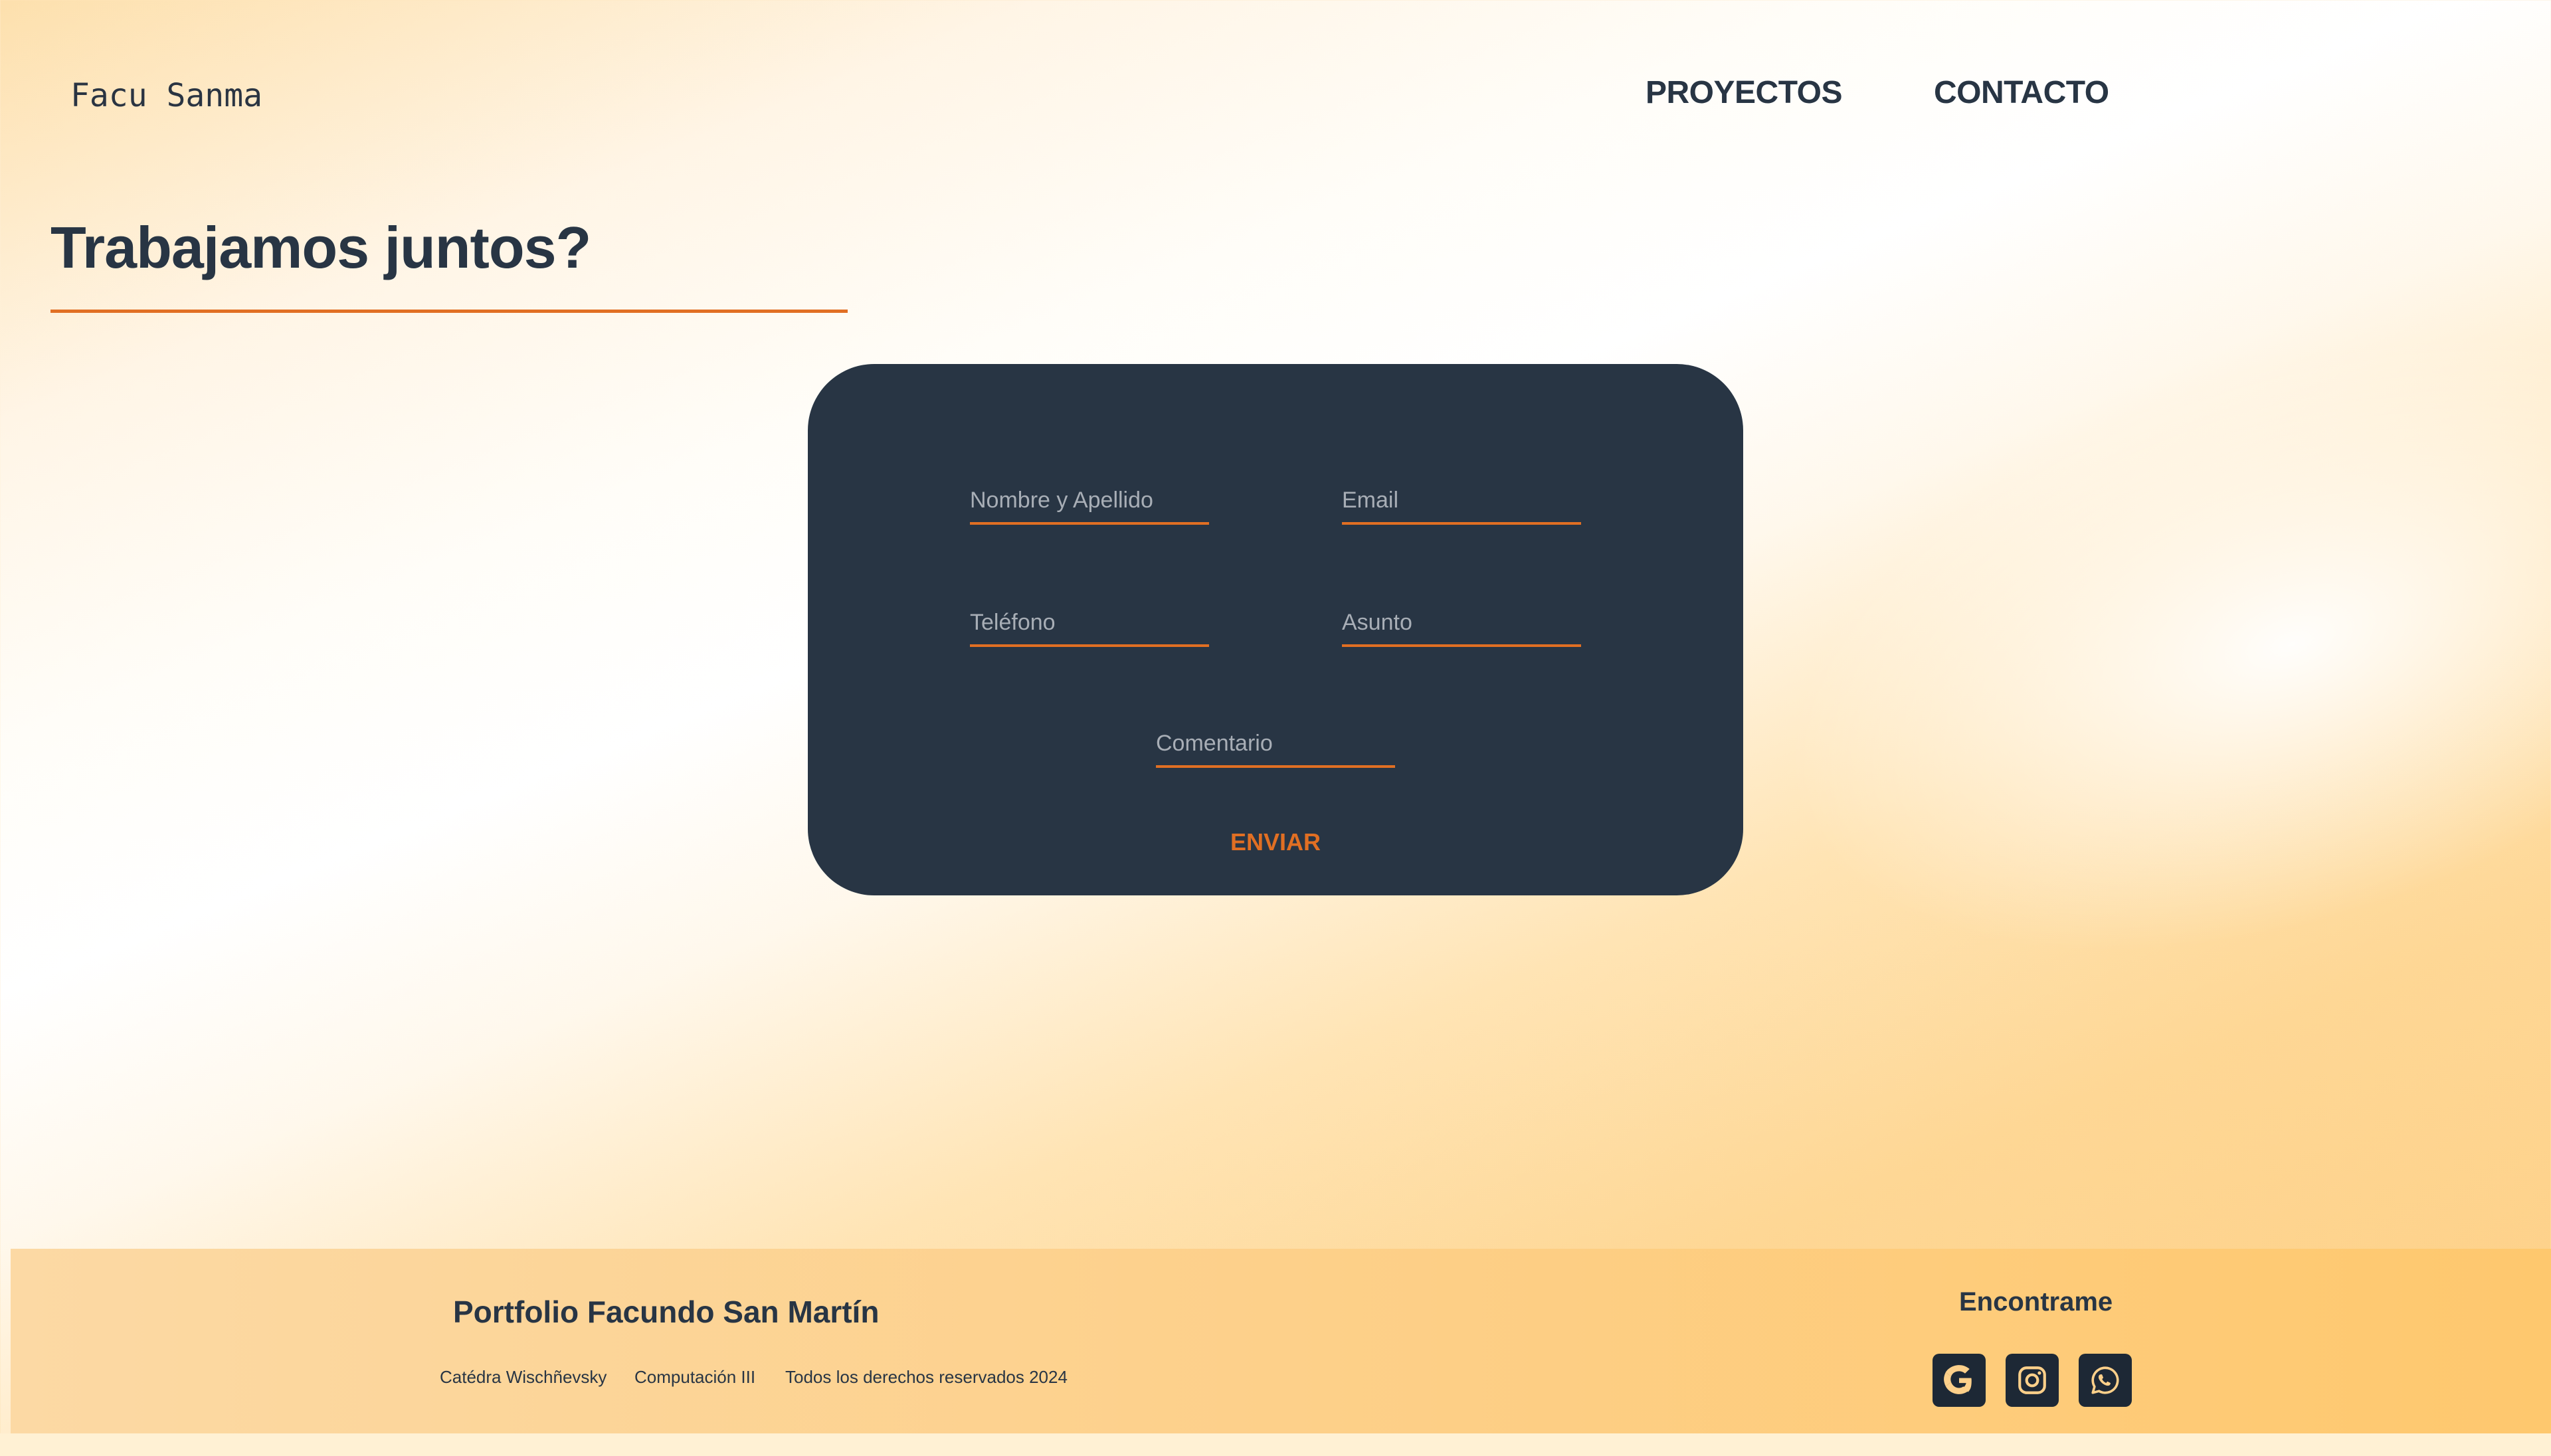 The image size is (2551, 1456). What do you see at coordinates (1275, 97) in the screenshot?
I see `top-nav: PROYECTOS CONTACTO` at bounding box center [1275, 97].